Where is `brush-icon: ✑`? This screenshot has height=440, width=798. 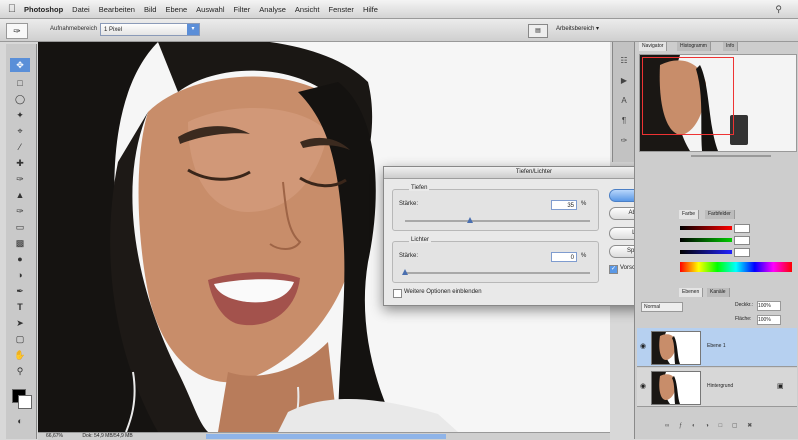 brush-icon: ✑ is located at coordinates (17, 31).